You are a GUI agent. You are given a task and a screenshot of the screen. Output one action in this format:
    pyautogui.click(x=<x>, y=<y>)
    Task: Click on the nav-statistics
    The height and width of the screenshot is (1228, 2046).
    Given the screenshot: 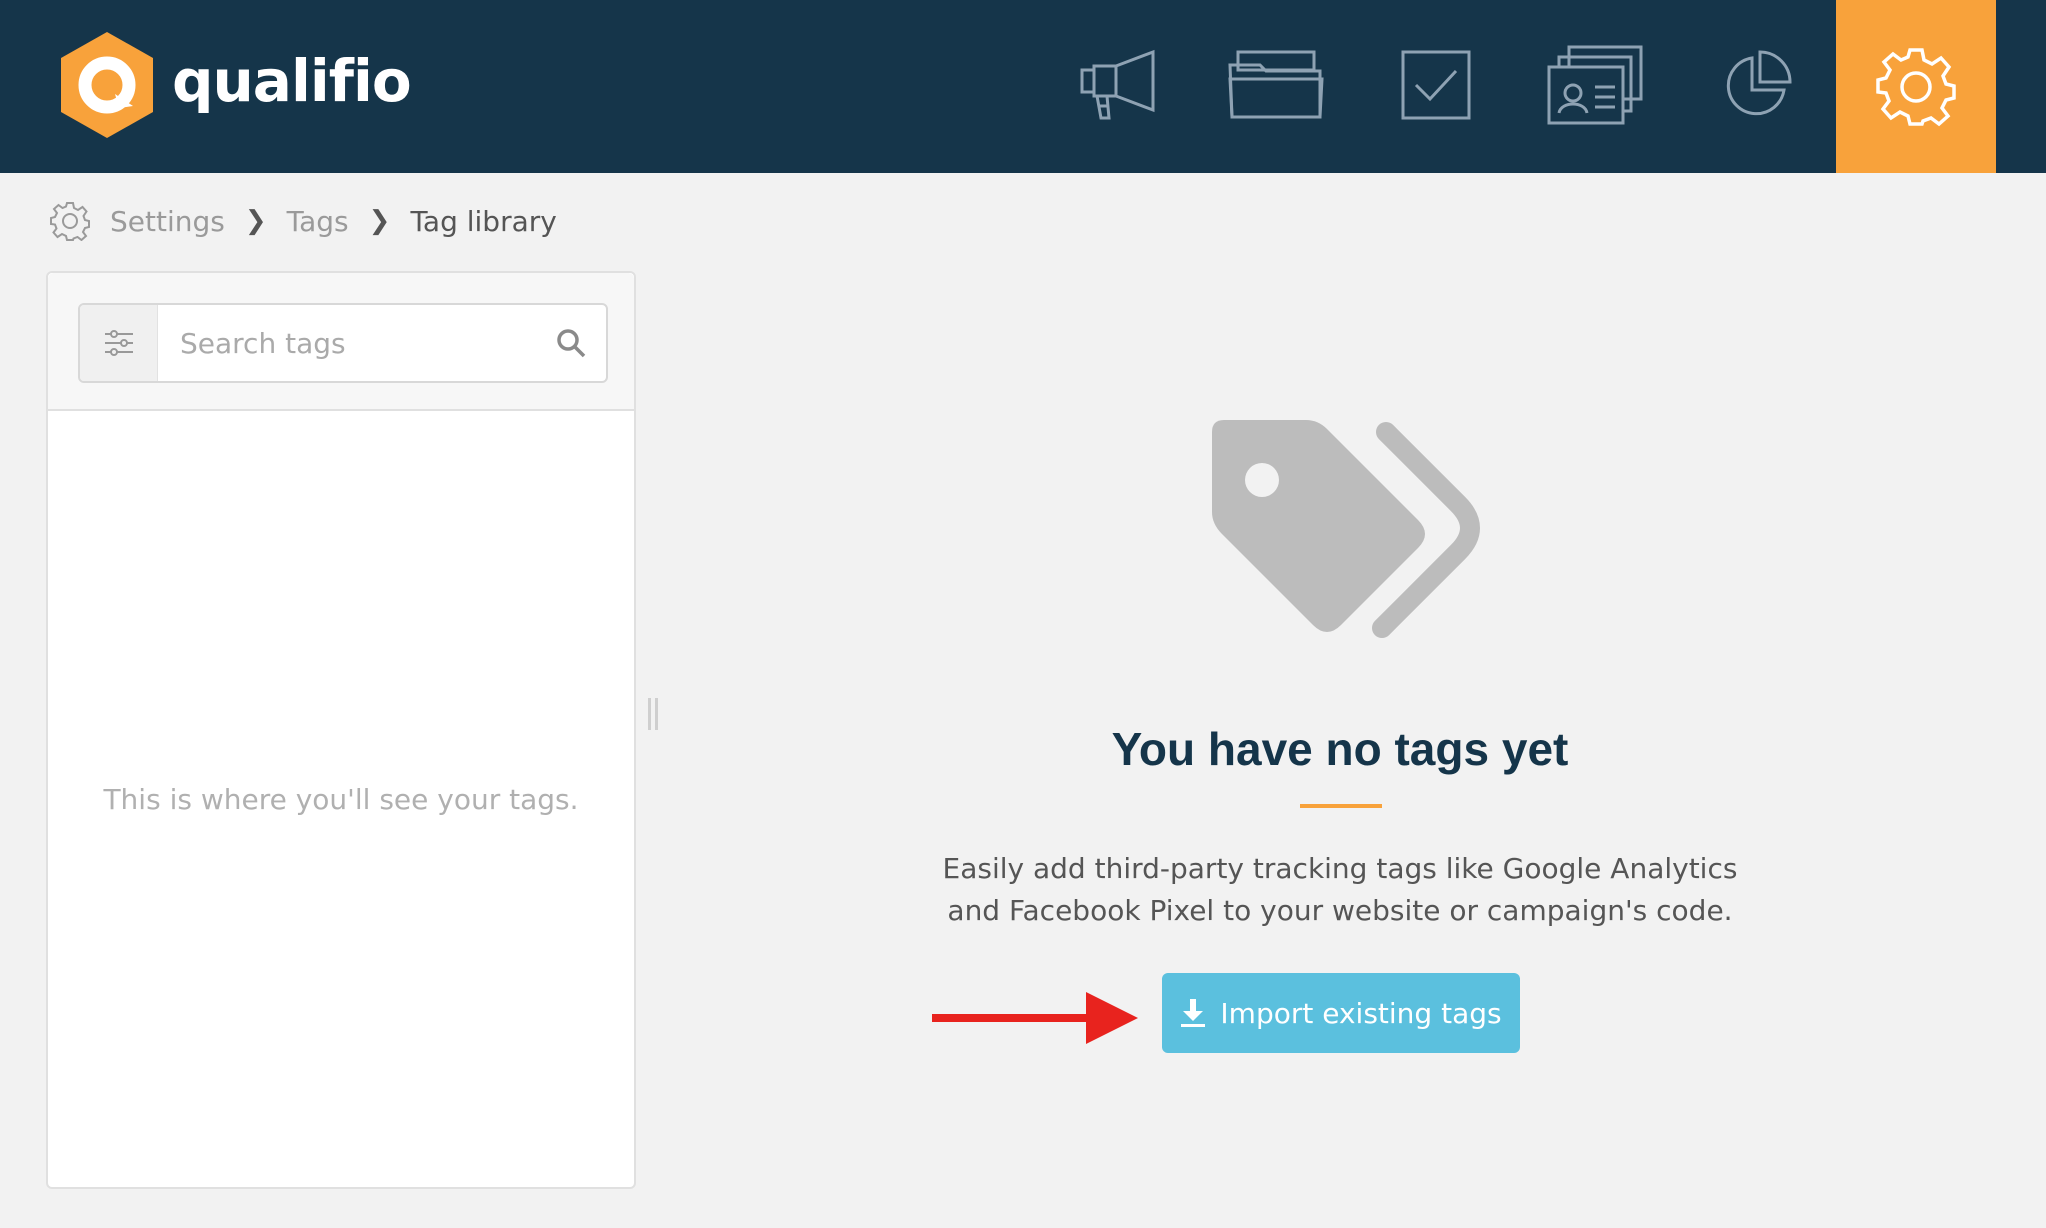 What is the action you would take?
    pyautogui.click(x=1757, y=85)
    